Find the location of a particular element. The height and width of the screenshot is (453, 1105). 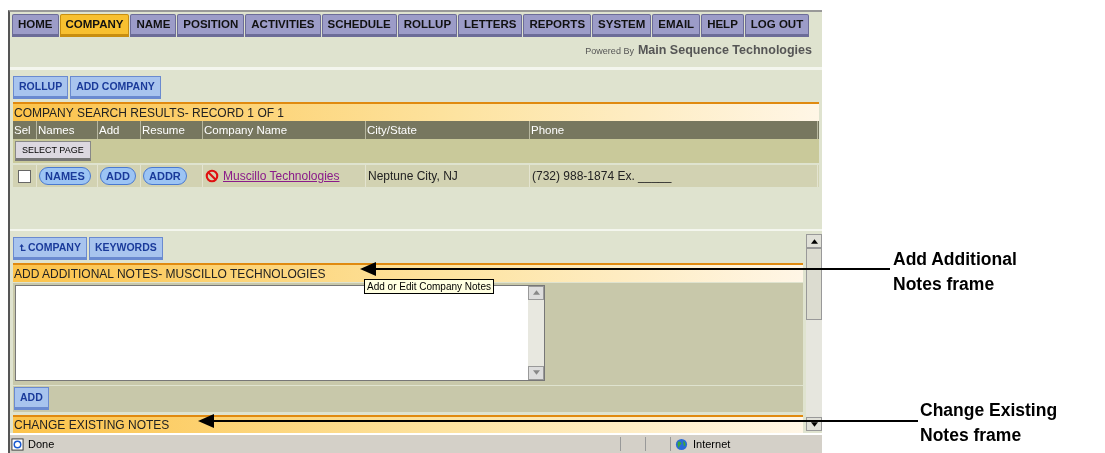

sub-tab: ROLLUP is located at coordinates (41, 88).